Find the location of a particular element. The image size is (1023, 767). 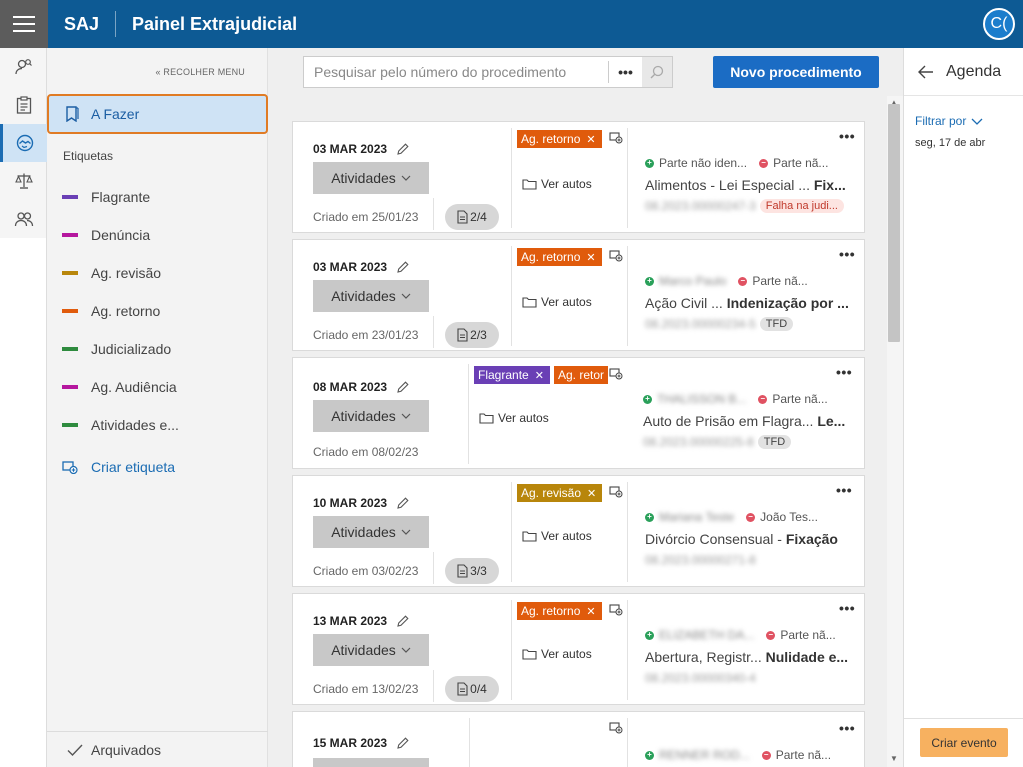

new-procedure-button: Novo procedimento is located at coordinates (796, 72).